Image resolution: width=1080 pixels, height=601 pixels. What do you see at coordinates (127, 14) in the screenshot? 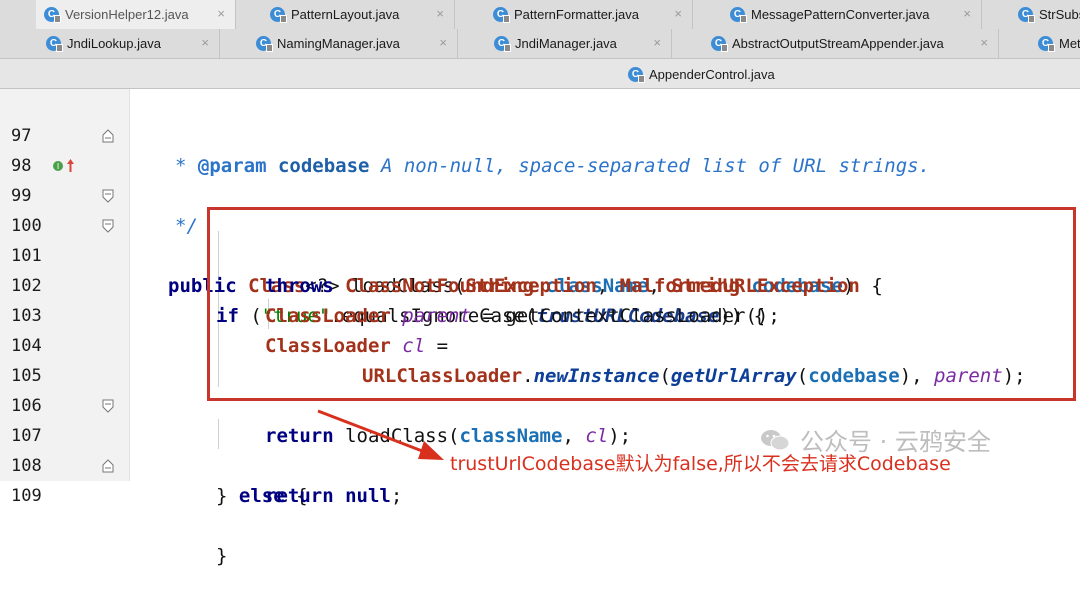
I see `tab-label: VersionHelper12.java` at bounding box center [127, 14].